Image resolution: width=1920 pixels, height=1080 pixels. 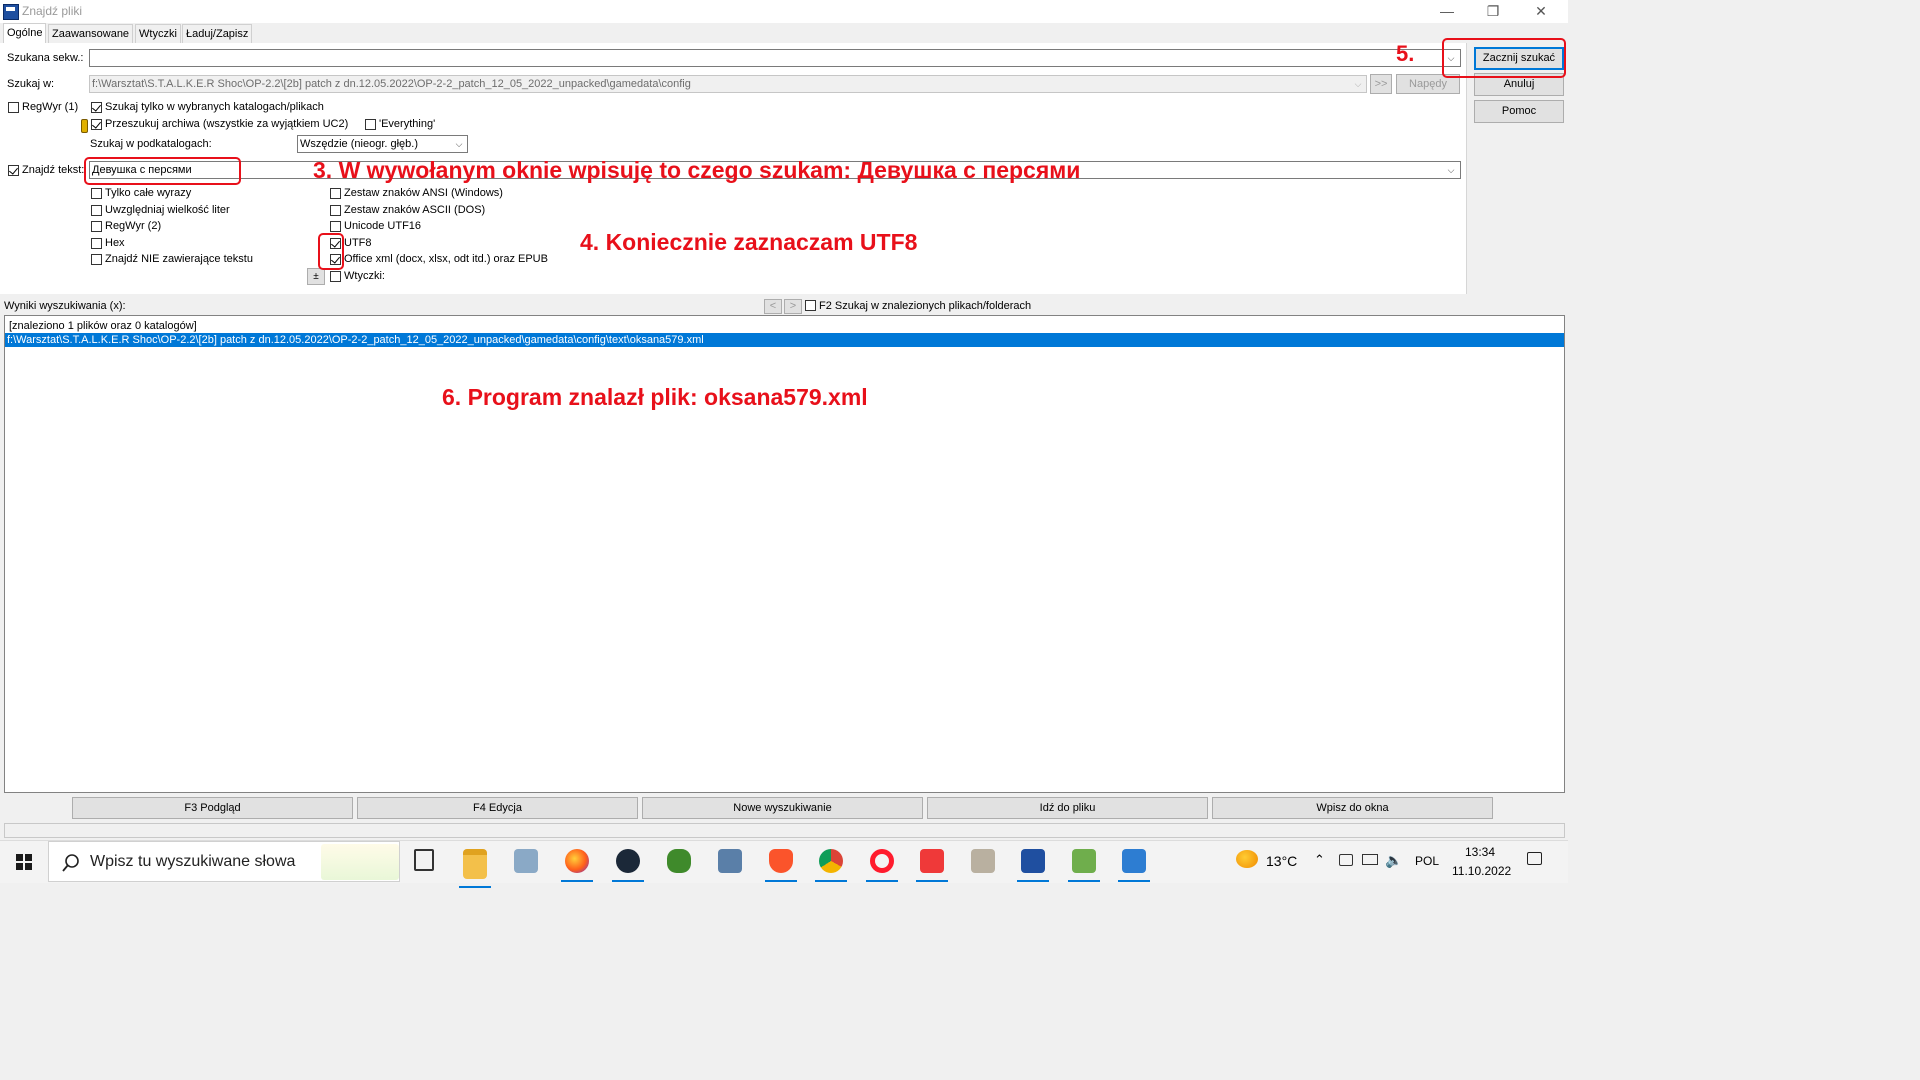 I want to click on ansi-label: Zestaw znaków ANSI (Windows), so click(x=423, y=193).